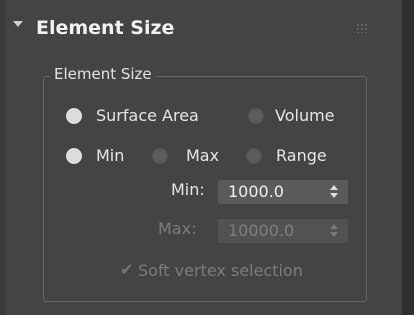  I want to click on radio-max, so click(160, 155).